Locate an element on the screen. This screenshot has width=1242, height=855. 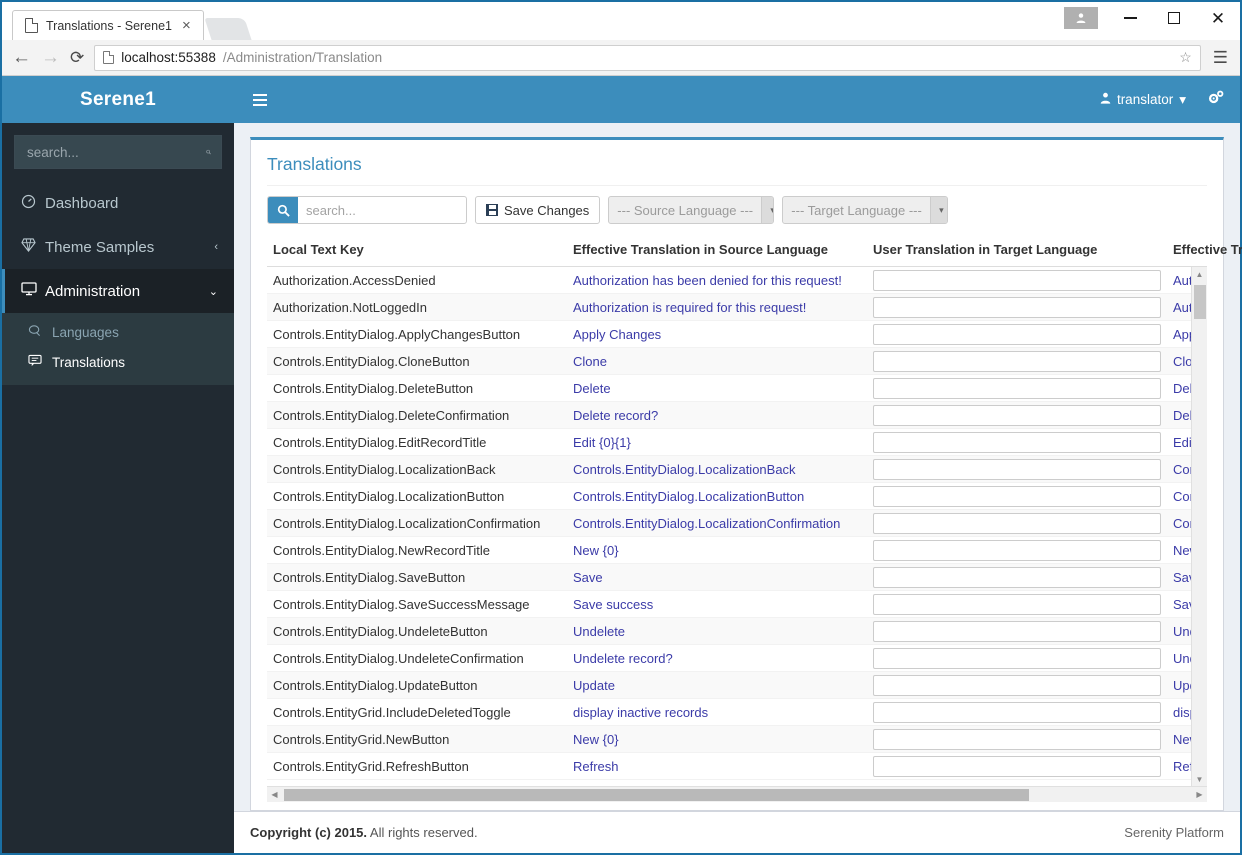
hscroll-track is located at coordinates (737, 794).